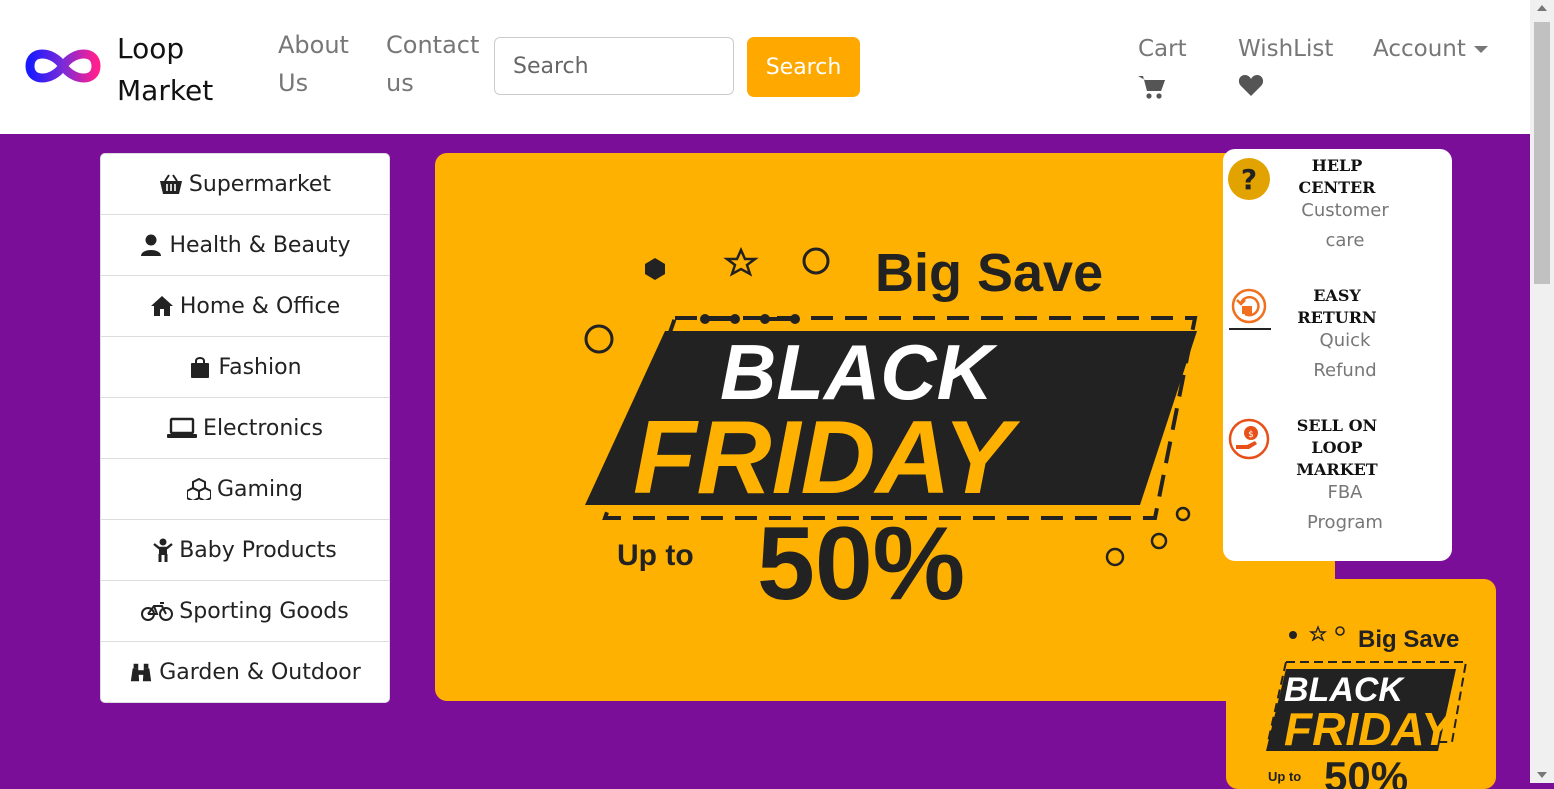 The width and height of the screenshot is (1554, 789). Describe the element at coordinates (199, 489) in the screenshot. I see `cubes-icon` at that location.